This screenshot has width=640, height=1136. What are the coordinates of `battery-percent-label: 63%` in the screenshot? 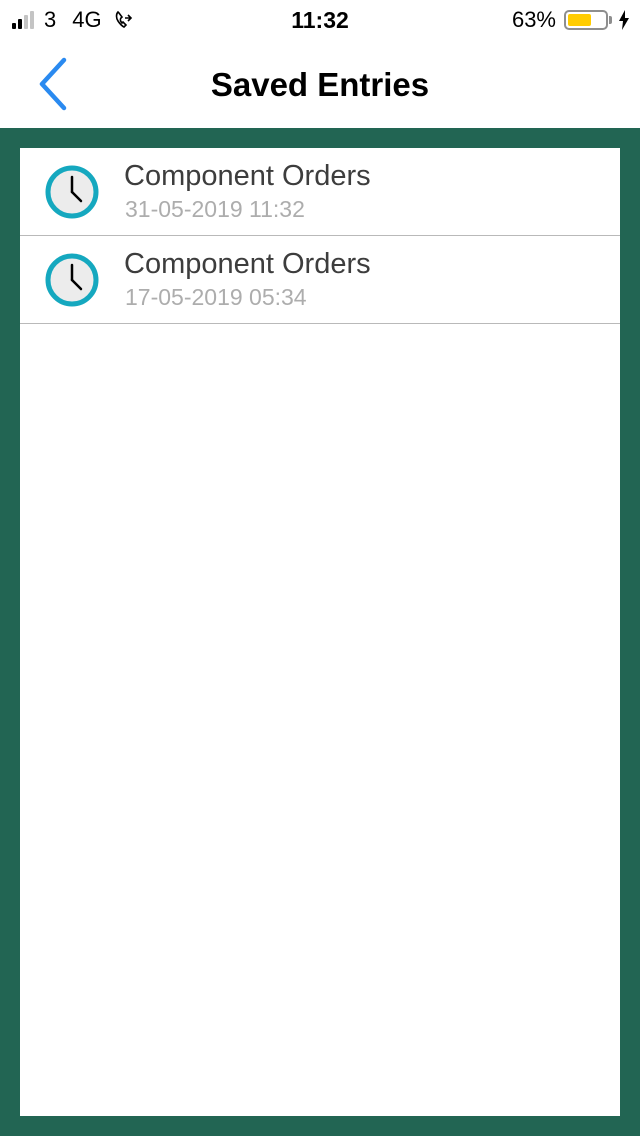 It's located at (533, 19).